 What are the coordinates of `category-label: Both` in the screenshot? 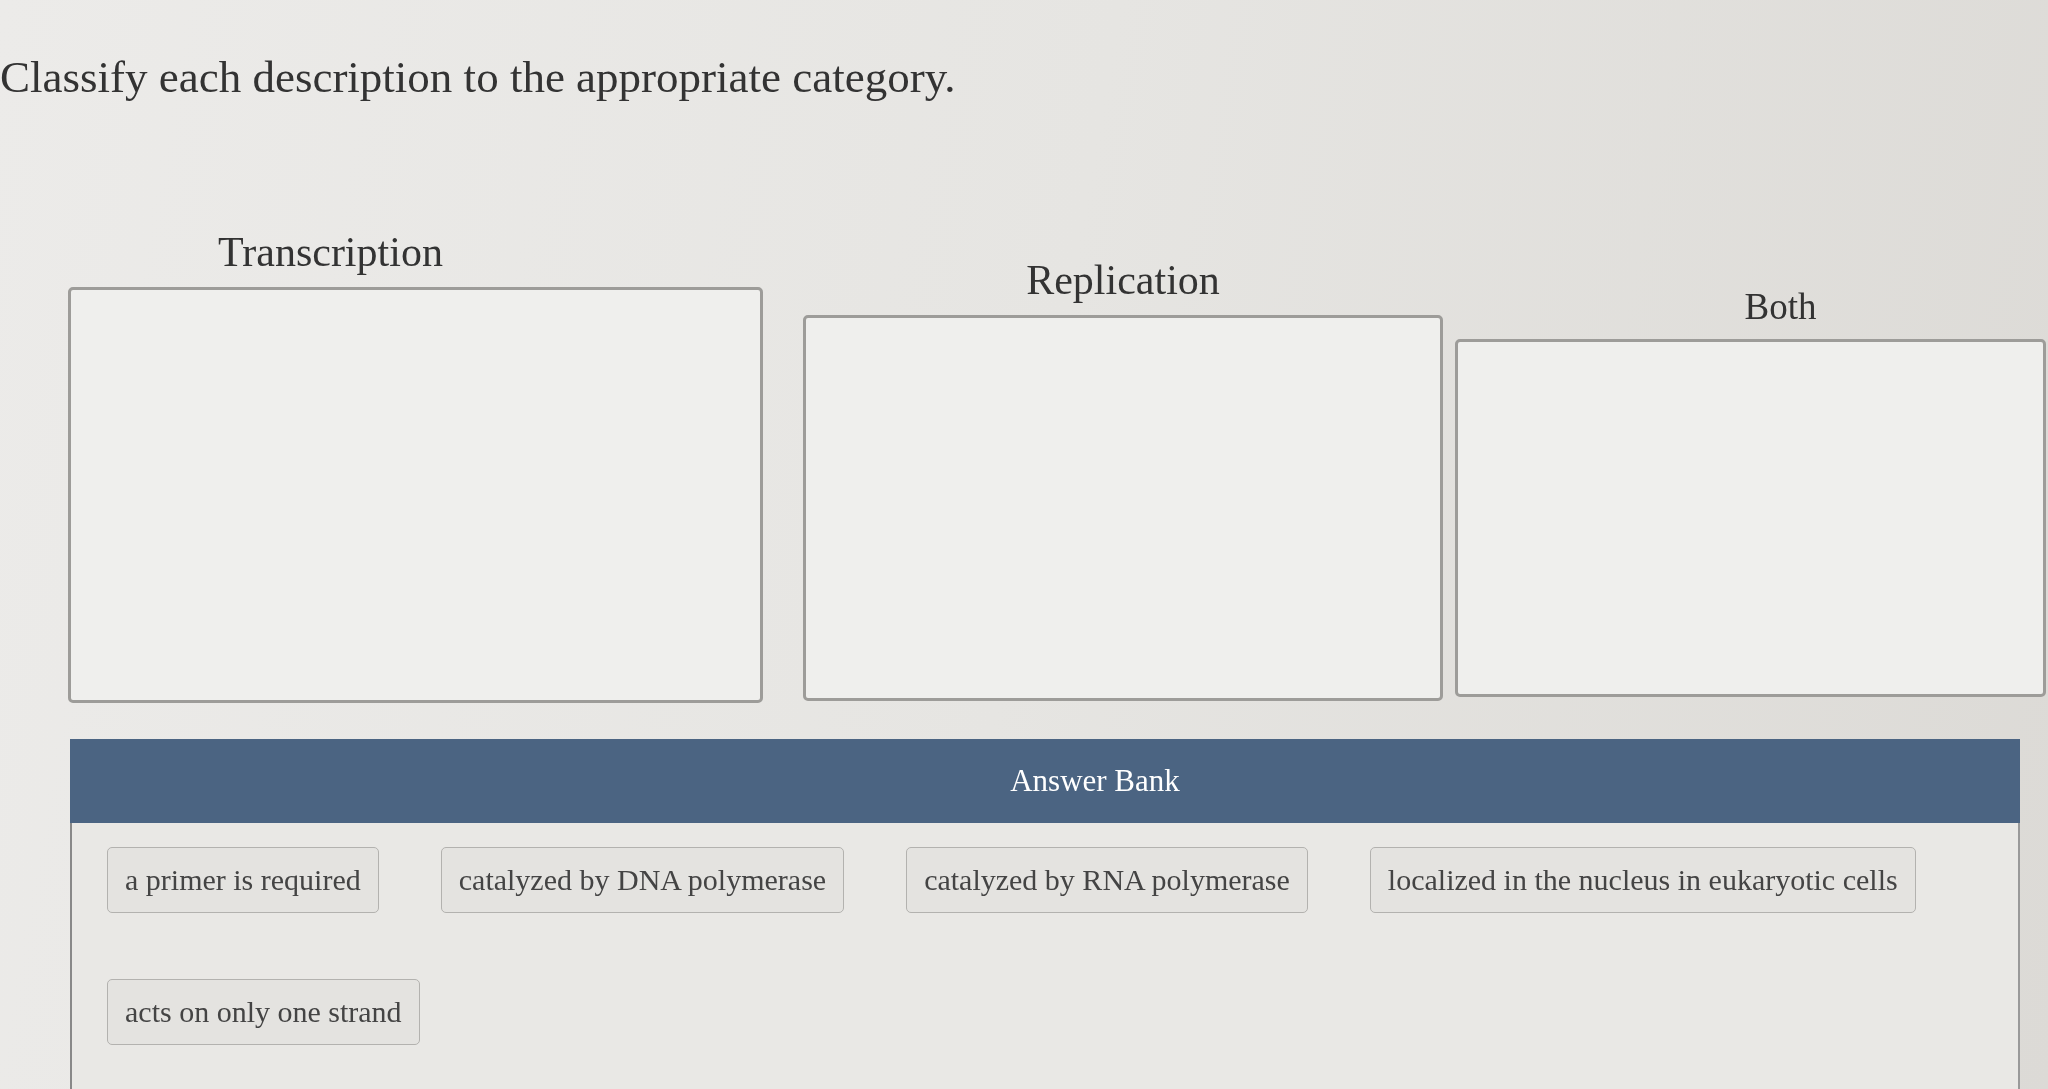 It's located at (1780, 306).